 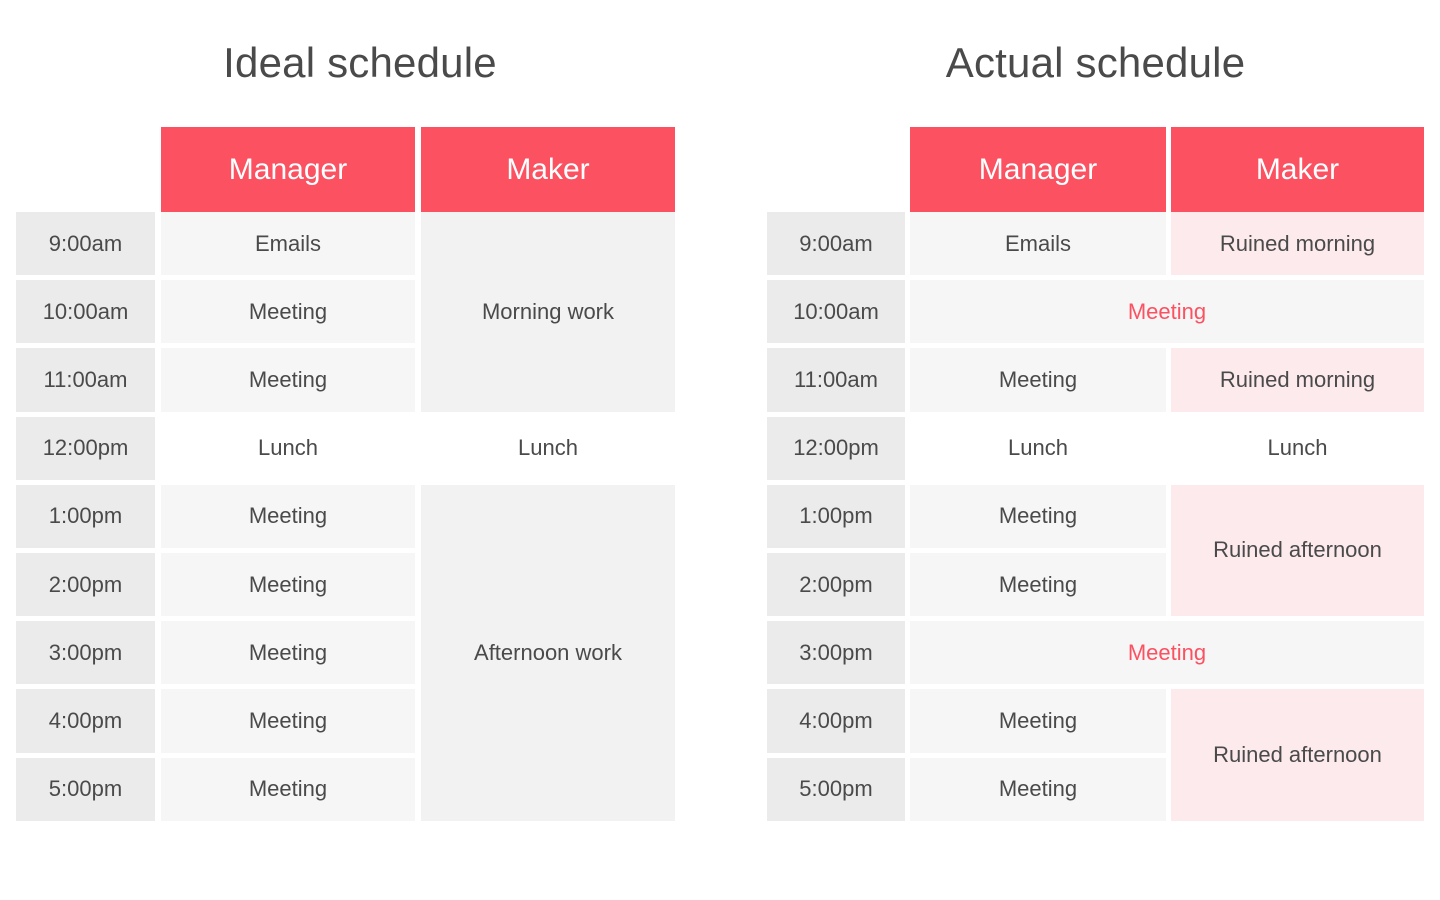 What do you see at coordinates (548, 652) in the screenshot?
I see `maker-work-block-cell: Afternoon work` at bounding box center [548, 652].